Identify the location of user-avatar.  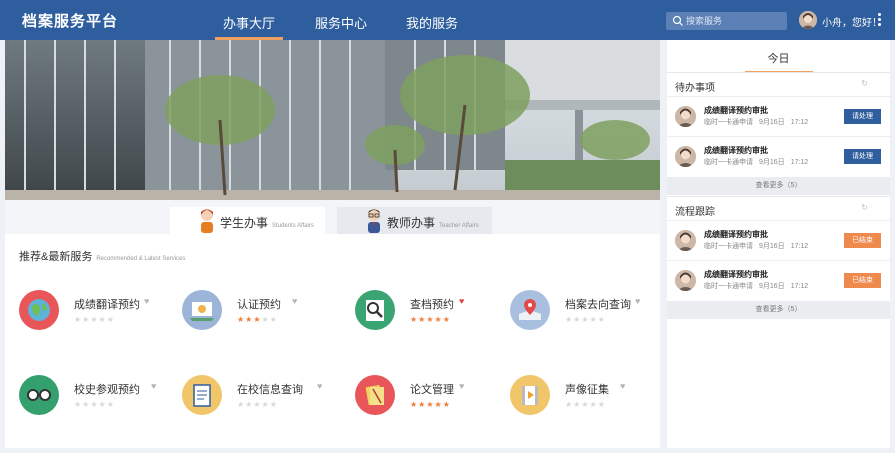
(808, 20).